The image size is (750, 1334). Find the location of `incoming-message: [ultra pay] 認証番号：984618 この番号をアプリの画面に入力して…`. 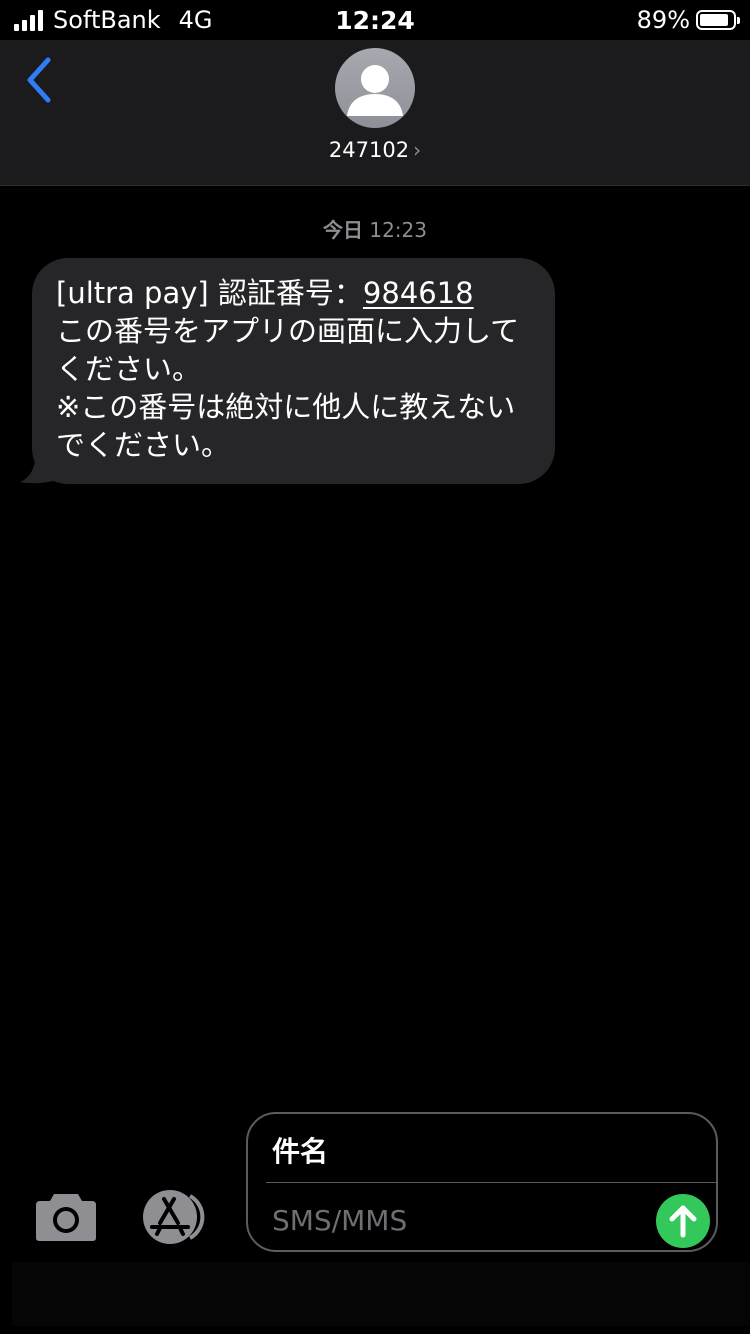

incoming-message: [ultra pay] 認証番号：984618 この番号をアプリの画面に入力して… is located at coordinates (287, 371).